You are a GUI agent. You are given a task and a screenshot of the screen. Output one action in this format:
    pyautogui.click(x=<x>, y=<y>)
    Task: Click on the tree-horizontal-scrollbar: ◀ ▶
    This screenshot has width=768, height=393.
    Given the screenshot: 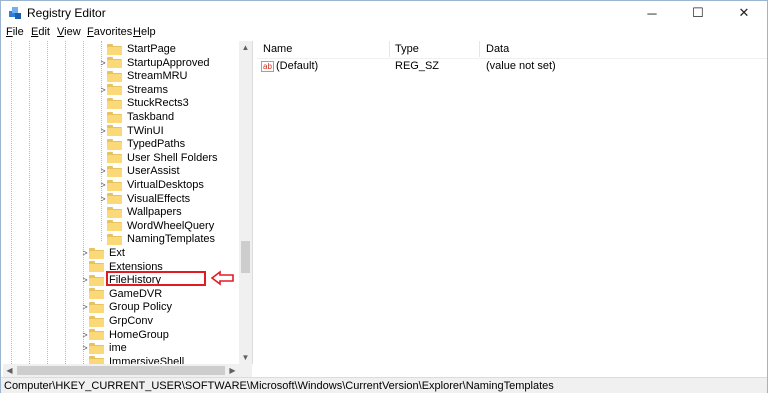 What is the action you would take?
    pyautogui.click(x=121, y=370)
    